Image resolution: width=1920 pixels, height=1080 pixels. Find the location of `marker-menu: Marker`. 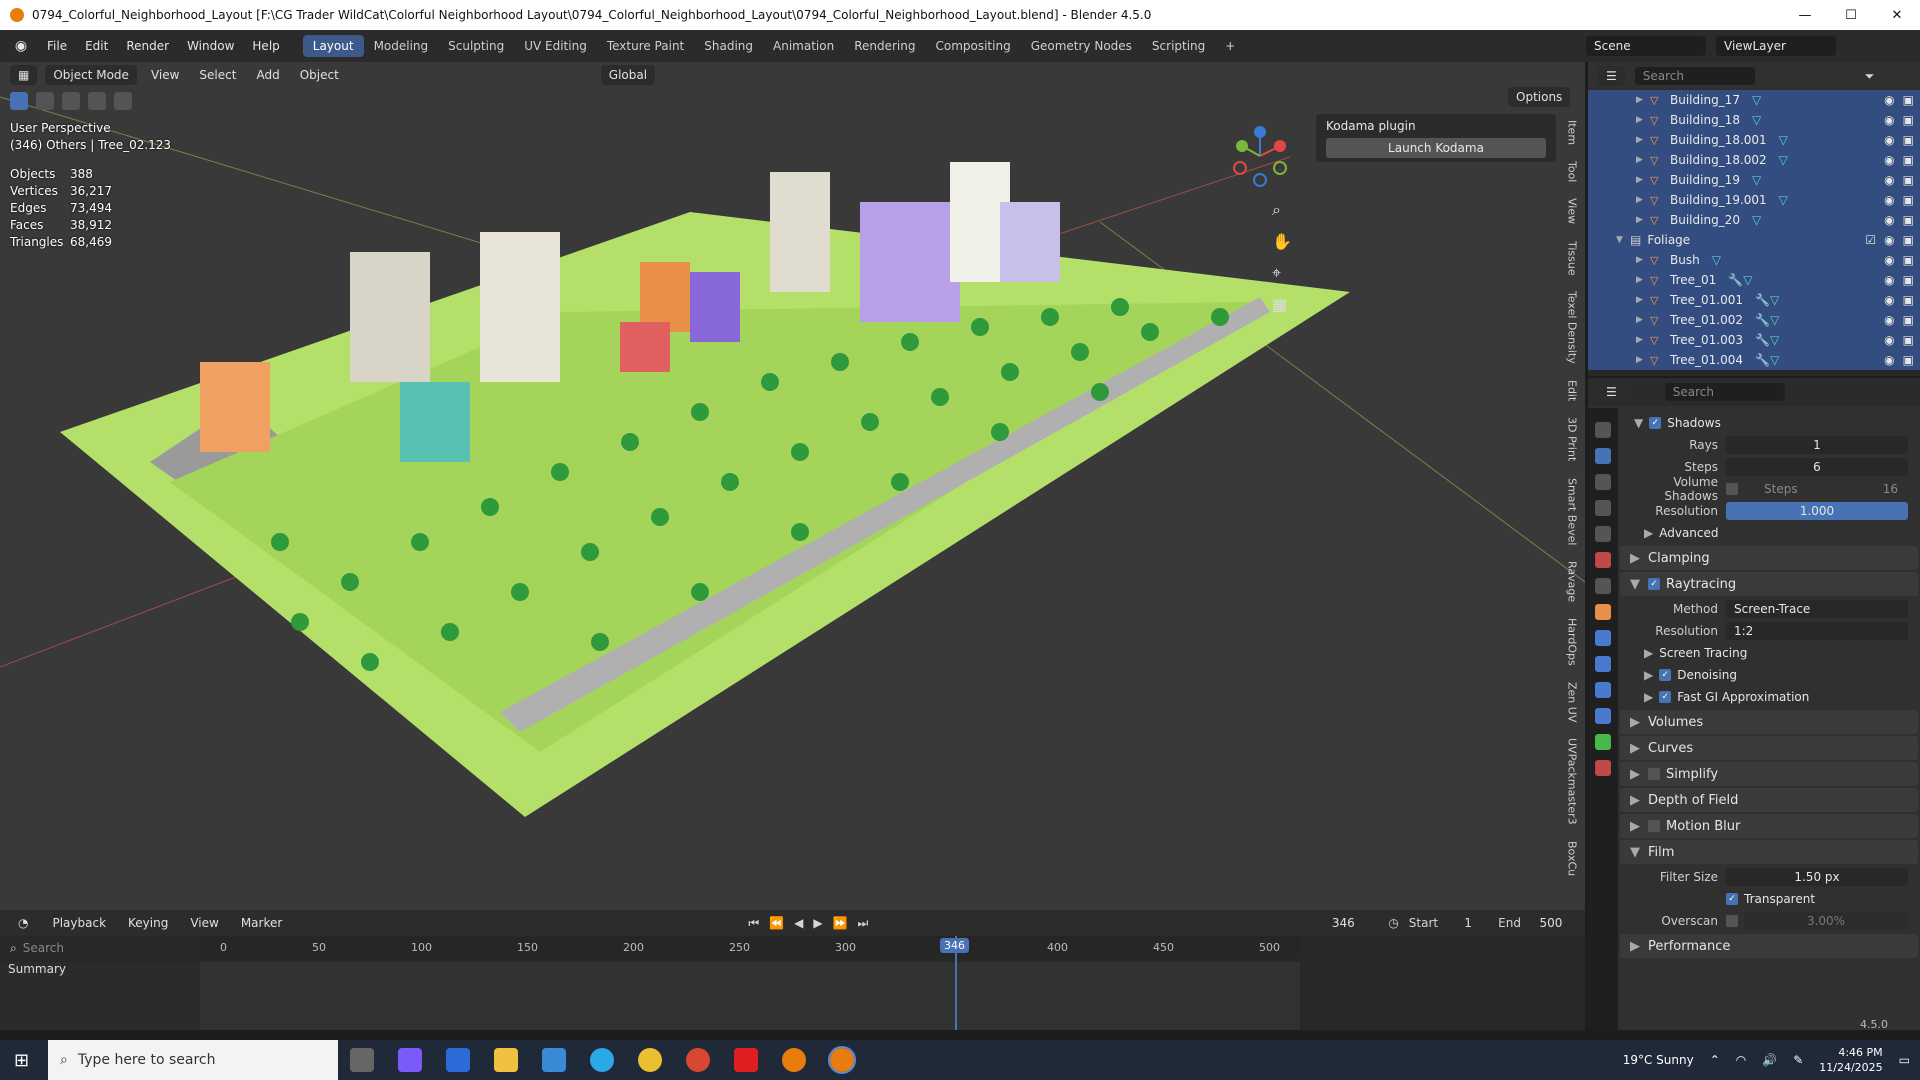

marker-menu: Marker is located at coordinates (261, 923).